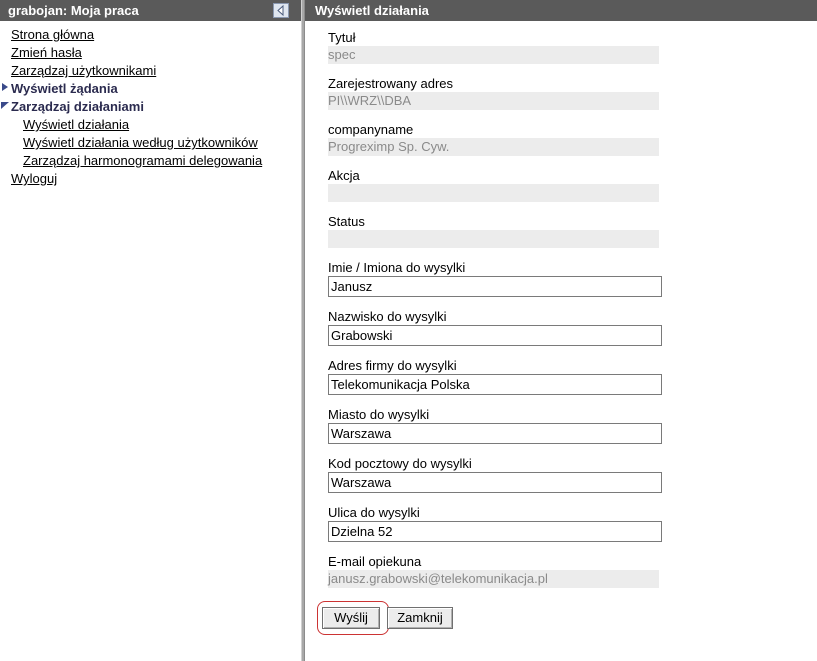  I want to click on collapse-left-icon, so click(280, 10).